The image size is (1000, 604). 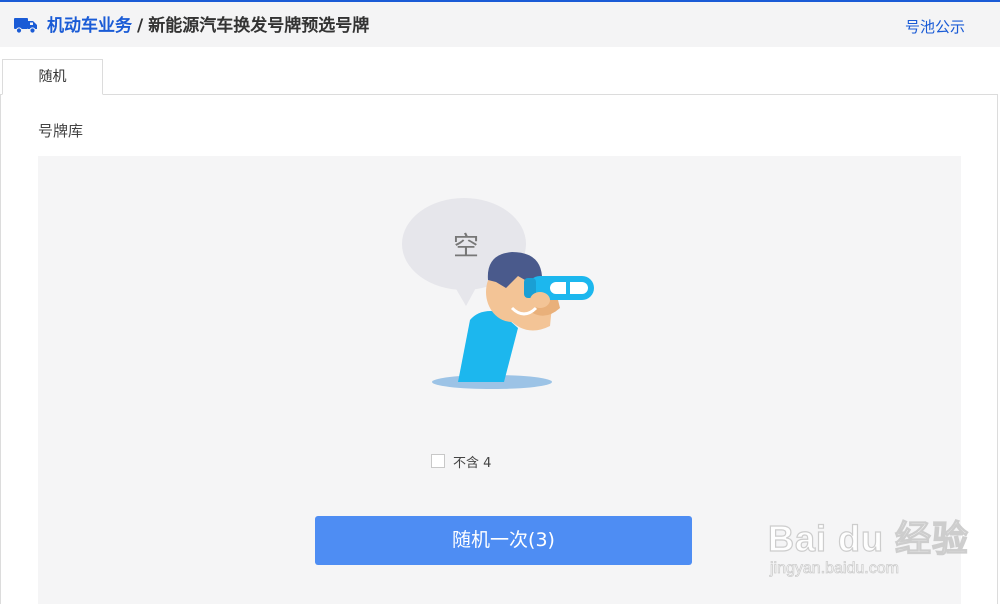 I want to click on empty-state-illustration, so click(x=498, y=293).